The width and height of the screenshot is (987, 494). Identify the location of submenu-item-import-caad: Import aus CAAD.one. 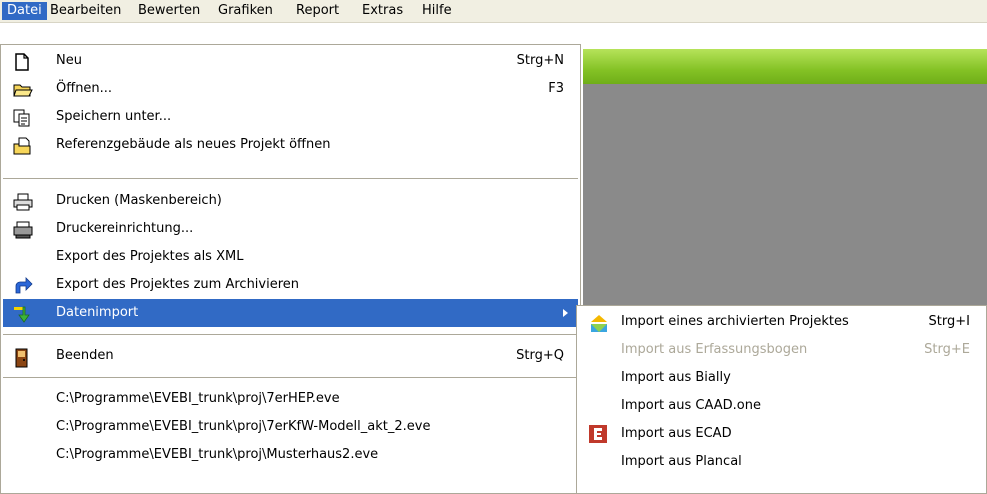
(781, 406).